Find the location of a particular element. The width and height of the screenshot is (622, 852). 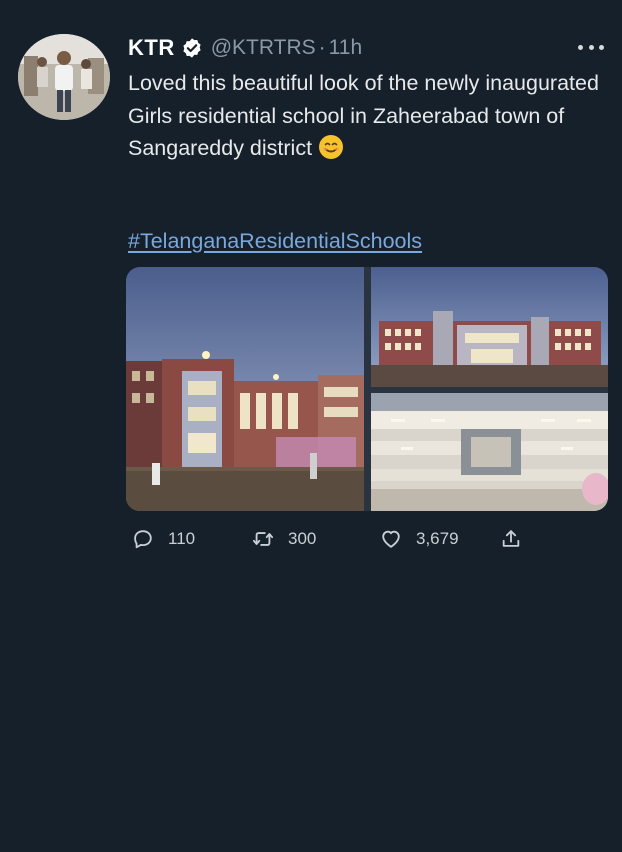

share-icon is located at coordinates (511, 538).